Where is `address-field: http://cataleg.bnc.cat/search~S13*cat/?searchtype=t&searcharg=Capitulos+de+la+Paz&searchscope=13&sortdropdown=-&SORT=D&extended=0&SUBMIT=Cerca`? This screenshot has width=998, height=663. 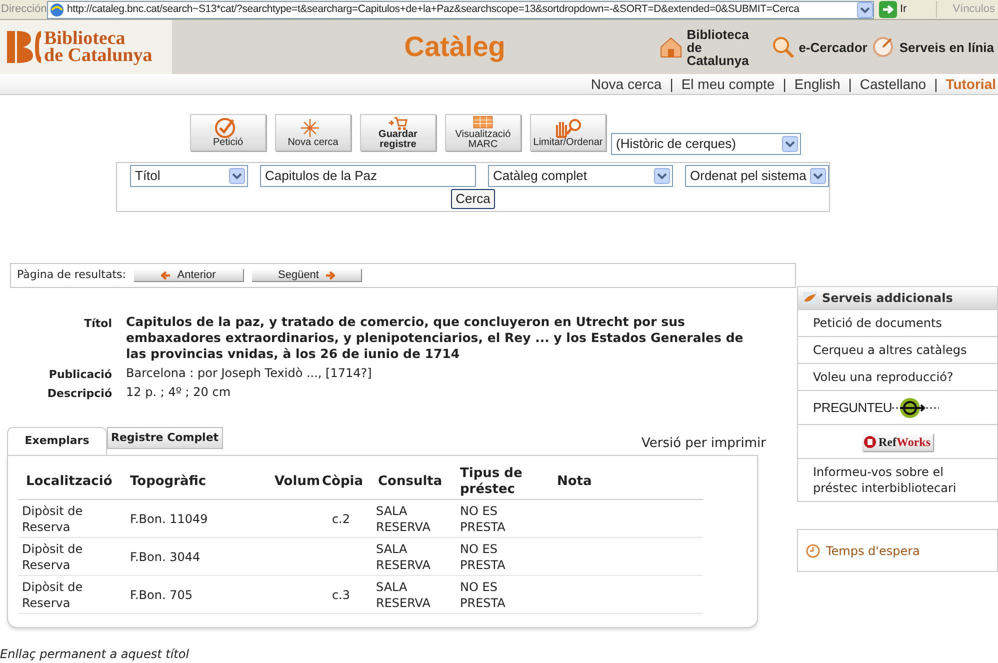
address-field: http://cataleg.bnc.cat/search~S13*cat/?searchtype=t&searcharg=Capitulos+de+la+Paz&searchscope=13&sortdropdown=-&SORT=D&extended=0&SUBMIT=Cerca is located at coordinates (460, 9).